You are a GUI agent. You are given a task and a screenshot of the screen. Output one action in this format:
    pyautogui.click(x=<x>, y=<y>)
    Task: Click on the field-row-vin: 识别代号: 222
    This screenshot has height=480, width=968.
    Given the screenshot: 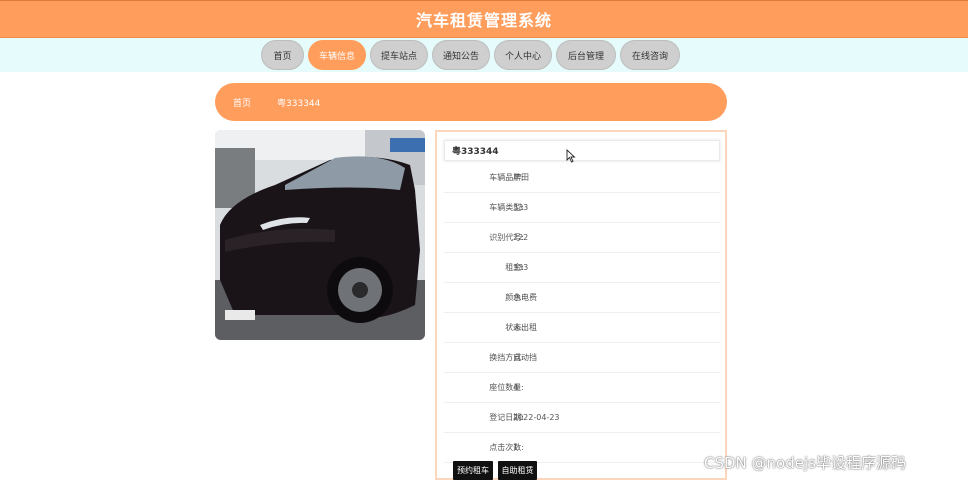 What is the action you would take?
    pyautogui.click(x=582, y=238)
    